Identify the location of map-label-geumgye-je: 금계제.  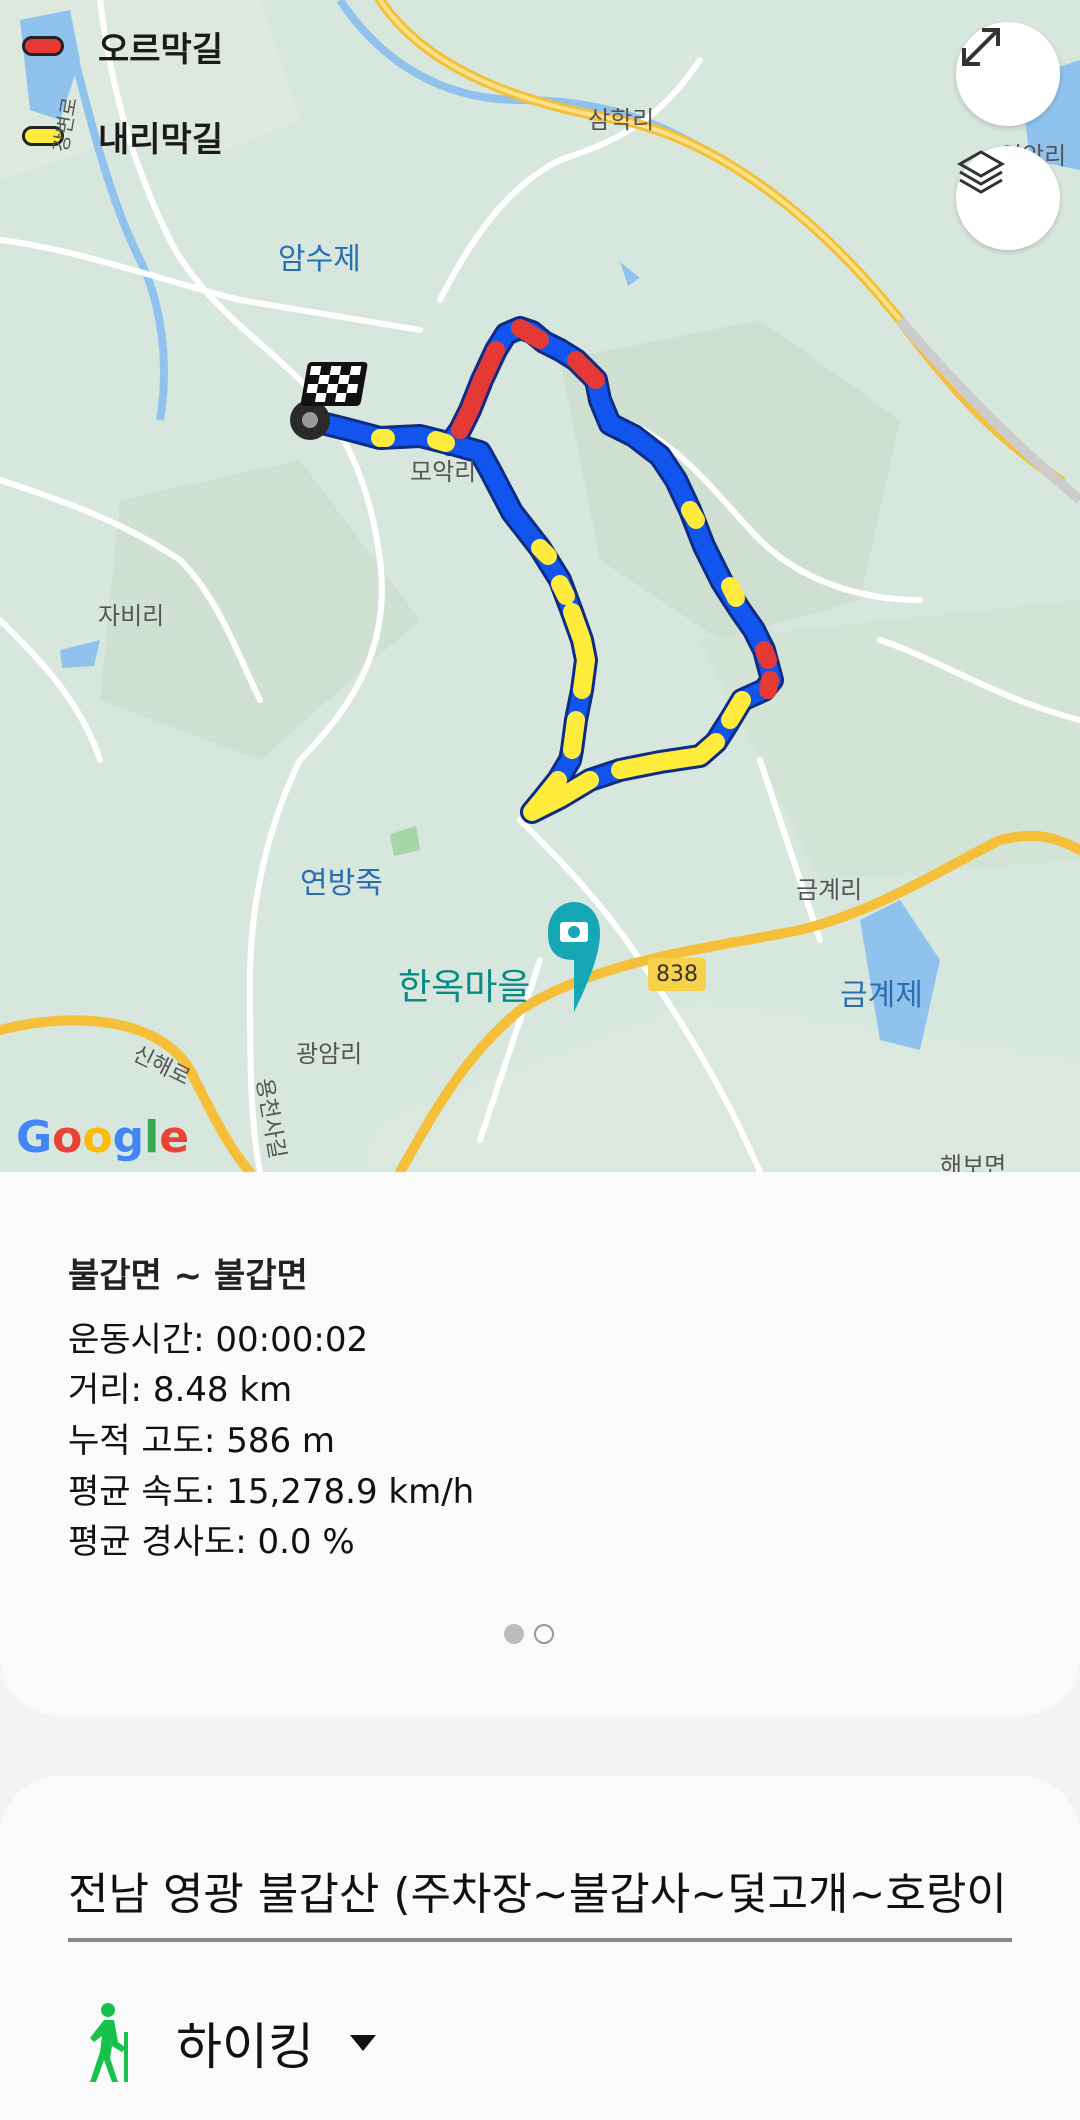
(881, 995).